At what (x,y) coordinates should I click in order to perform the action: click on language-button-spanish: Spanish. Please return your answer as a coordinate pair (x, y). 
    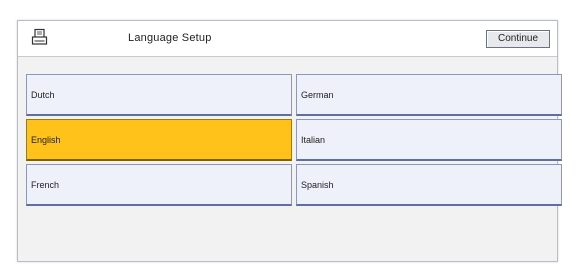
    Looking at the image, I should click on (429, 185).